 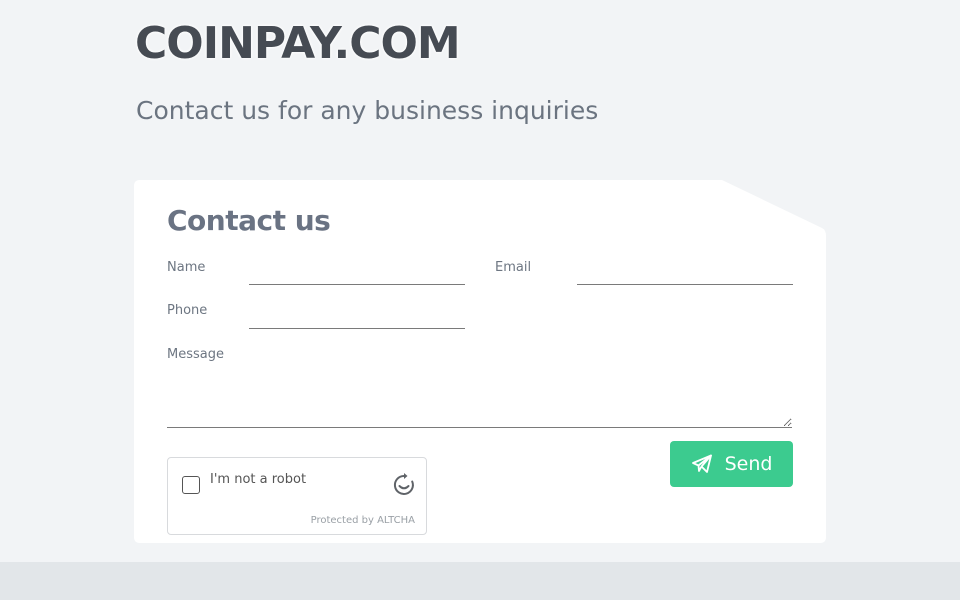 What do you see at coordinates (298, 43) in the screenshot?
I see `site-logo-text: COINPAY.COM` at bounding box center [298, 43].